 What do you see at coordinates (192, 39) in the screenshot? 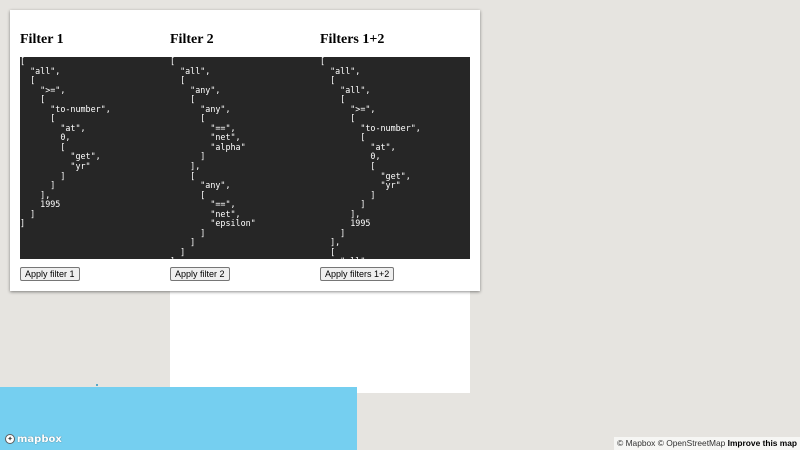
I see `filter-2-heading: Filter 2` at bounding box center [192, 39].